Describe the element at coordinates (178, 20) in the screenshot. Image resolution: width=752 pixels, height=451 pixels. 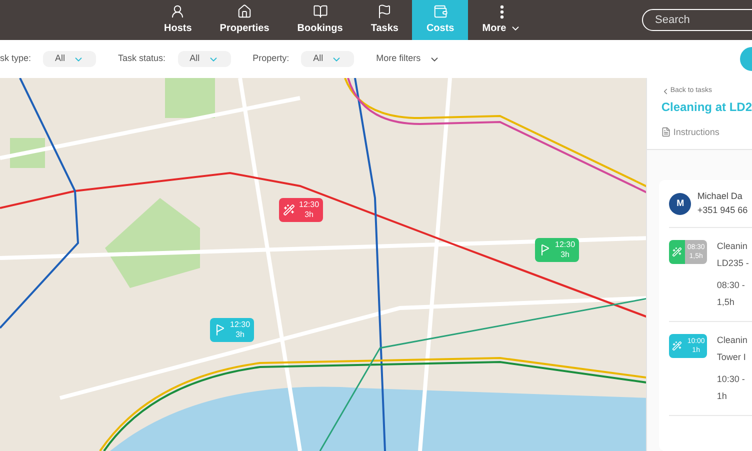
I see `nav-tab: Hosts` at that location.